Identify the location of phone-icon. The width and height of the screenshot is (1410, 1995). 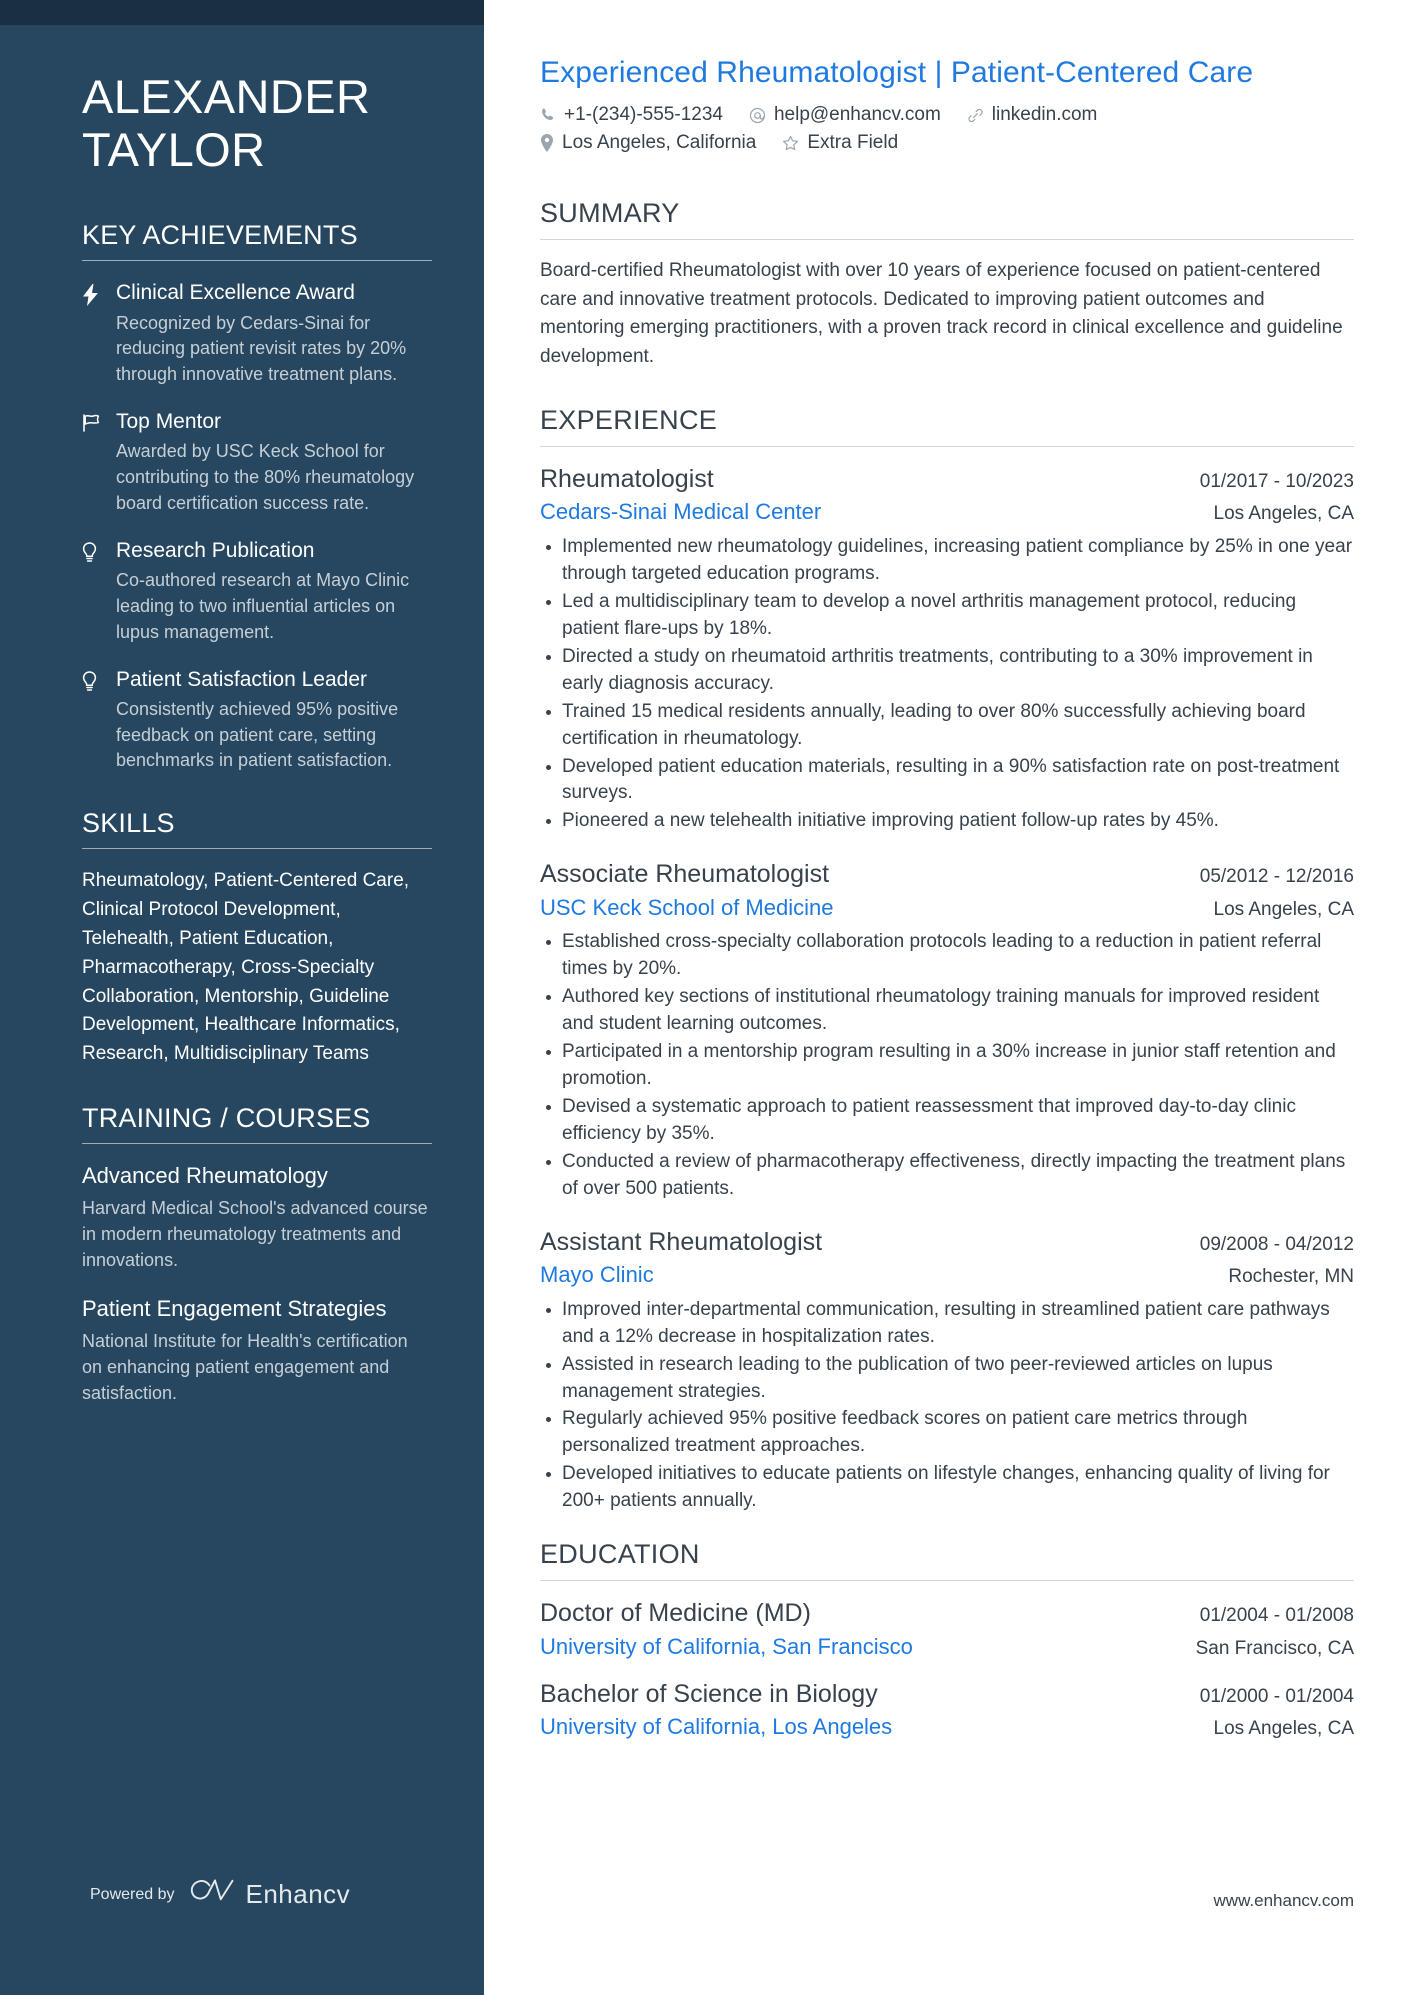
(548, 115).